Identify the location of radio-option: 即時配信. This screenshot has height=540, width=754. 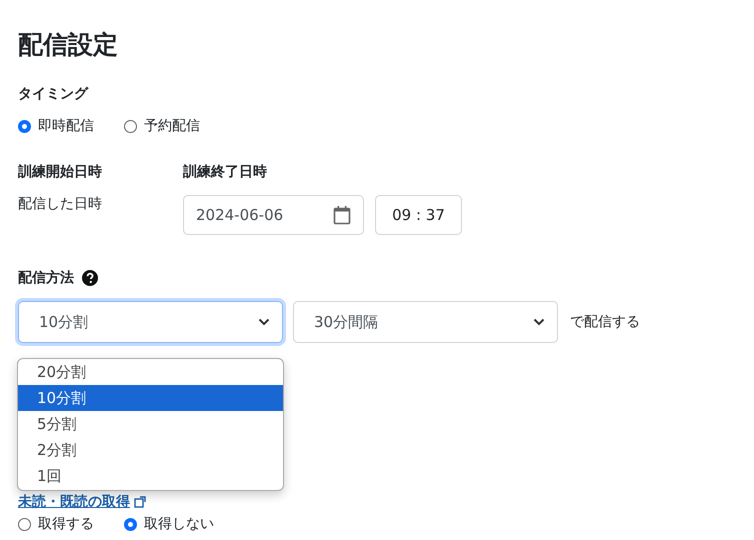
(56, 126).